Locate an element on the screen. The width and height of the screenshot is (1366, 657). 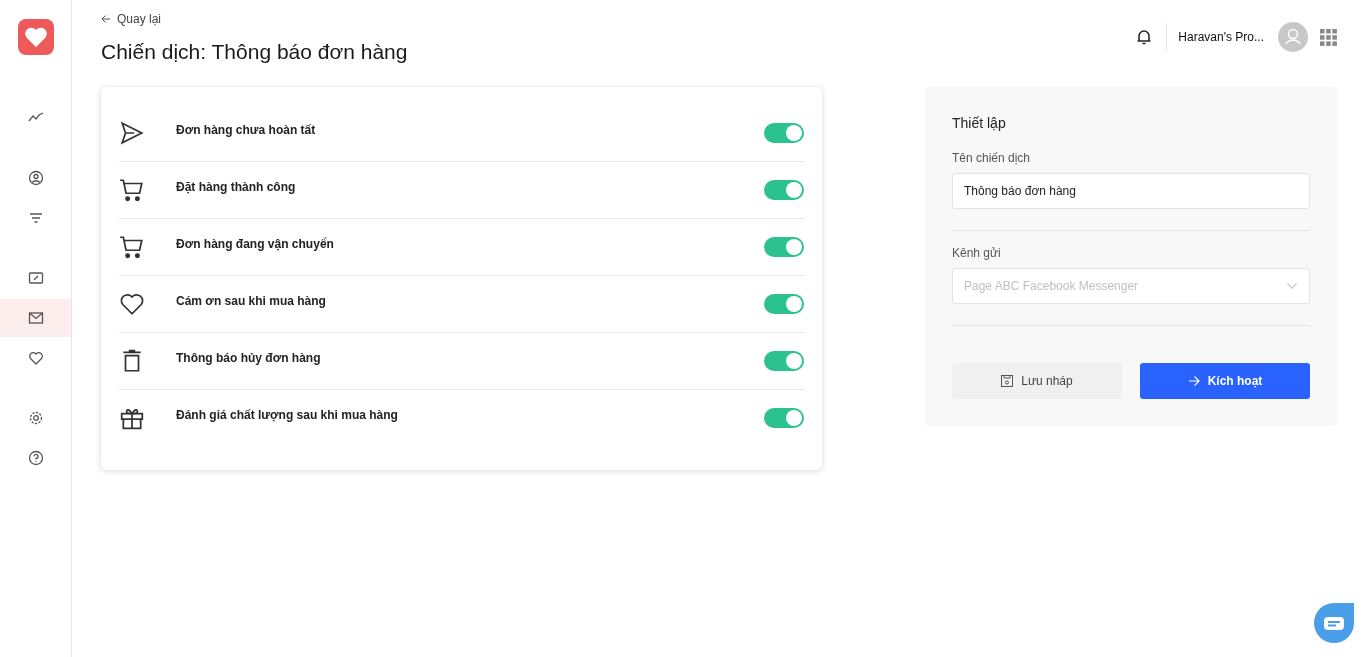
field-label: Kênh gửi is located at coordinates (977, 253).